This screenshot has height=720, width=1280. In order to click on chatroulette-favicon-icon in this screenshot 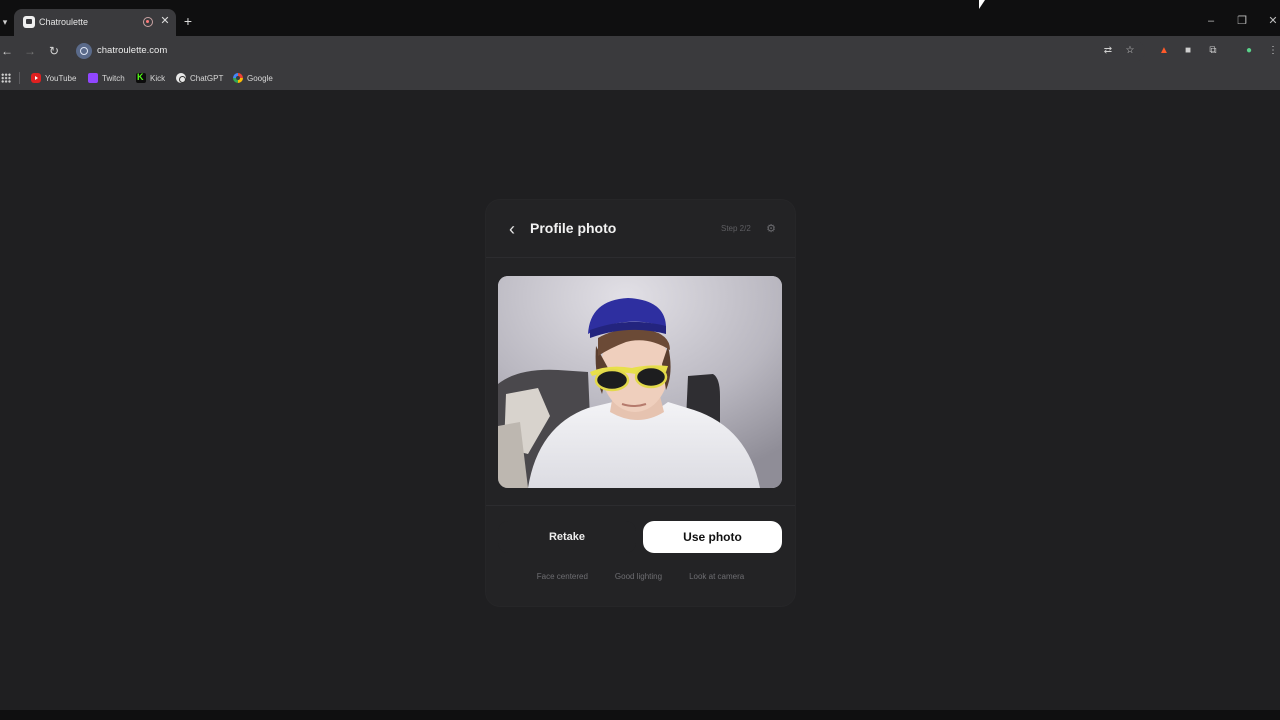, I will do `click(29, 22)`.